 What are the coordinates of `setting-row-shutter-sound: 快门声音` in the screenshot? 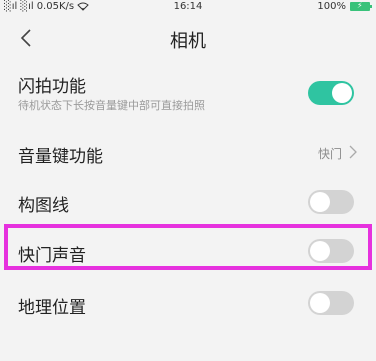 It's located at (188, 251).